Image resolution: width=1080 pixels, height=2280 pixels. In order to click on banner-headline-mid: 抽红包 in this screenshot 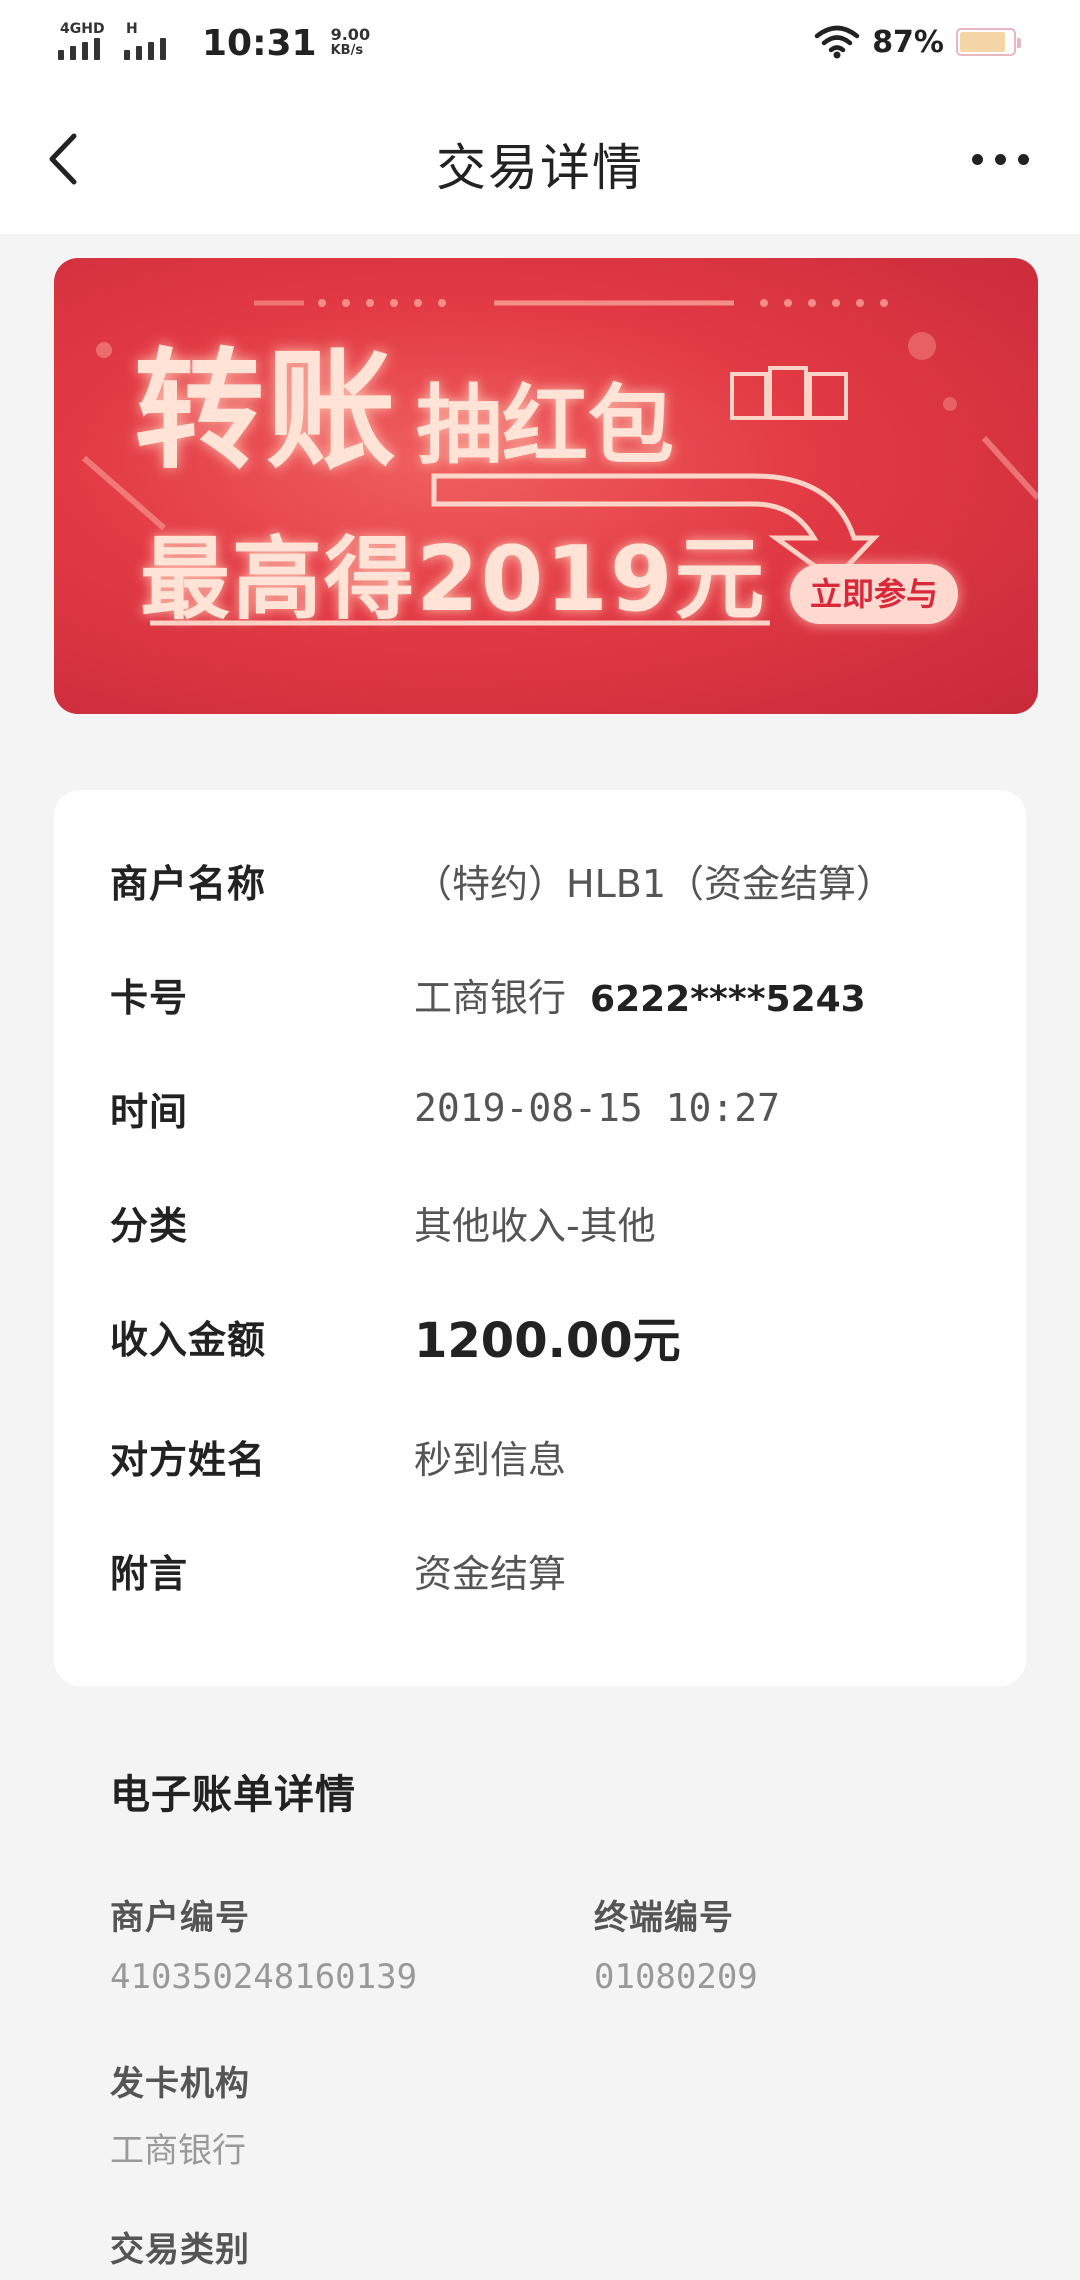, I will do `click(545, 426)`.